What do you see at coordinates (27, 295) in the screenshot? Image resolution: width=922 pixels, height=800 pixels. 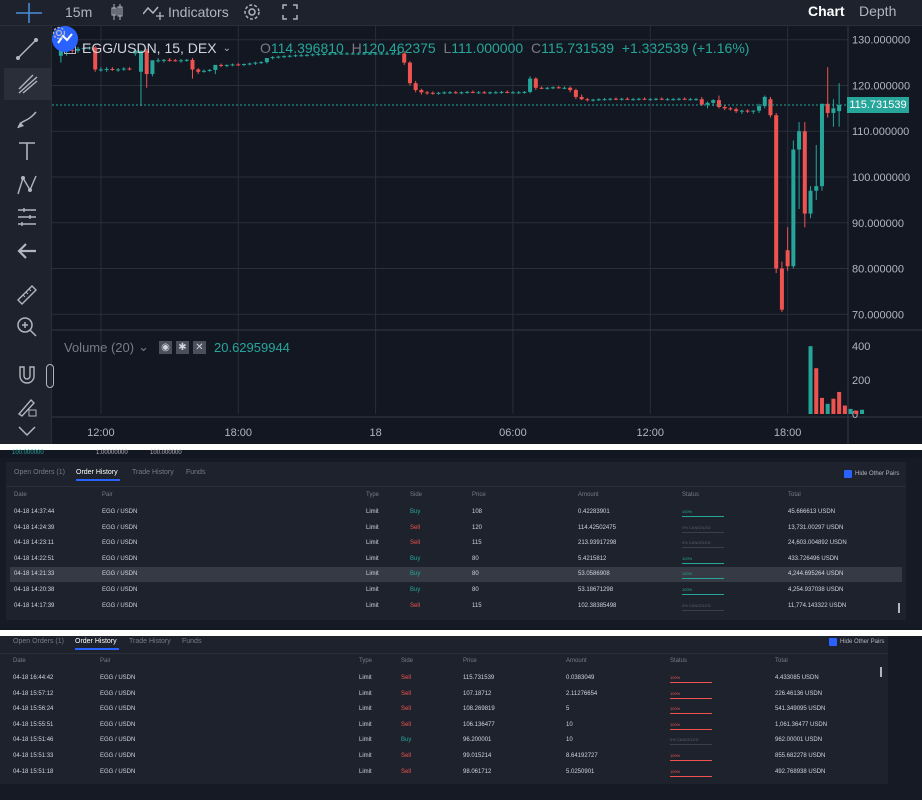 I see `ruler-icon` at bounding box center [27, 295].